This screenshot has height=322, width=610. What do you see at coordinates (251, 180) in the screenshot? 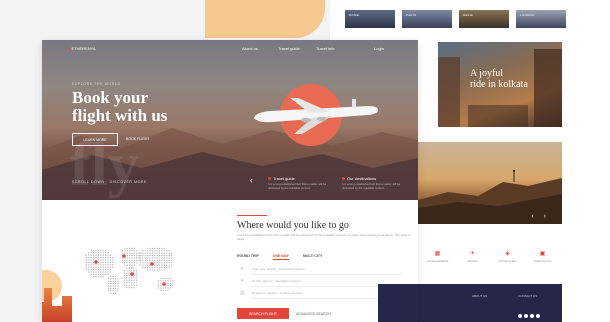
I see `chevron-left-icon: ‹` at bounding box center [251, 180].